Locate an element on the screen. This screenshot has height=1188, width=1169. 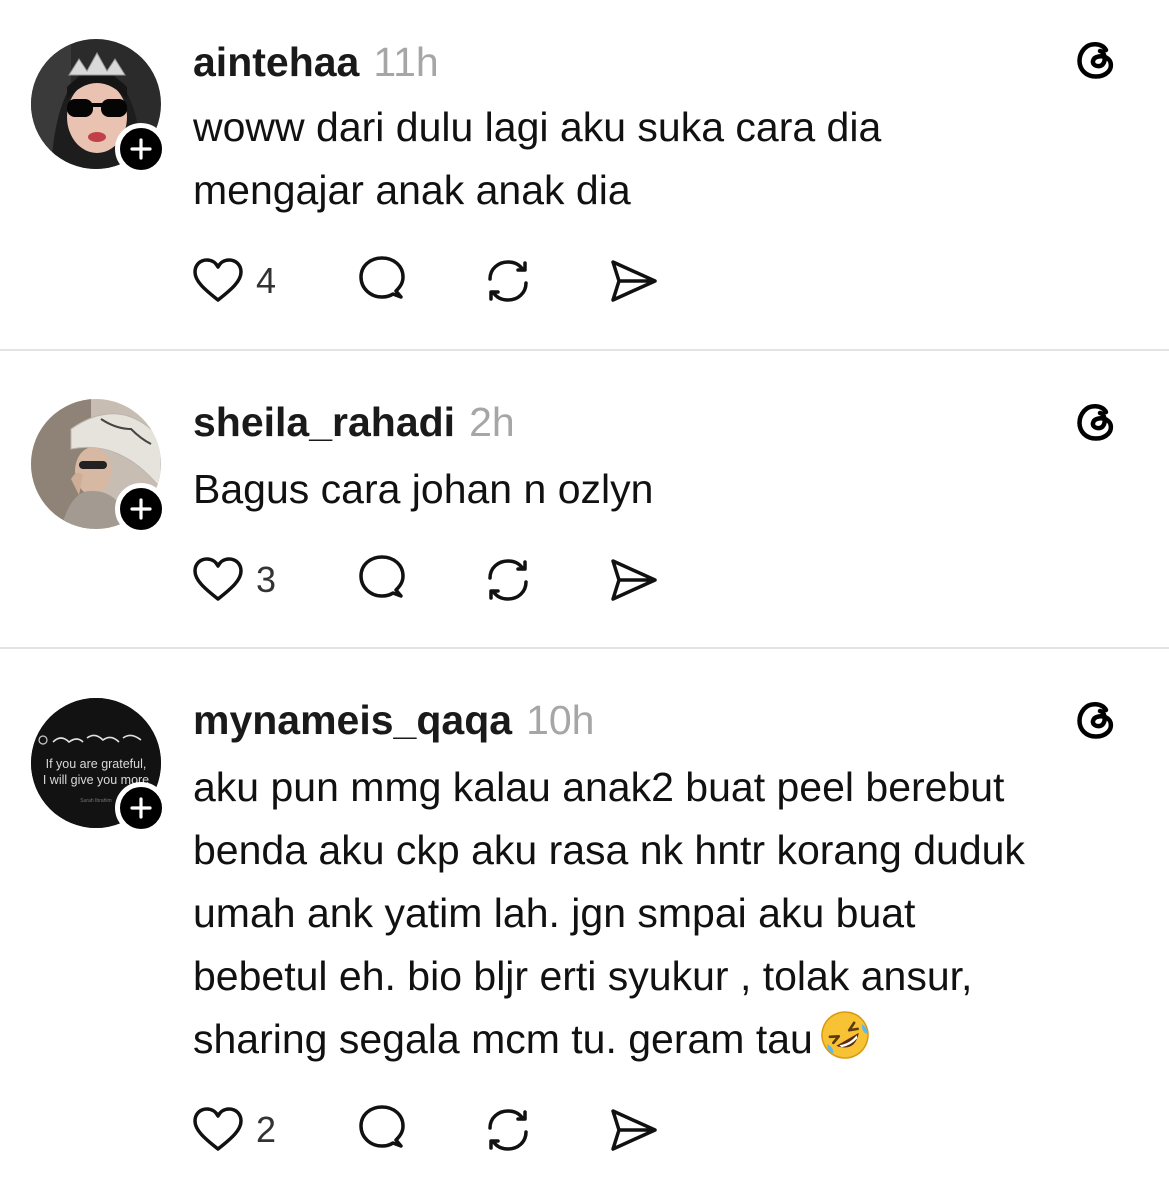
post-header: mynameis_qaqa 10h is located at coordinates (393, 720).